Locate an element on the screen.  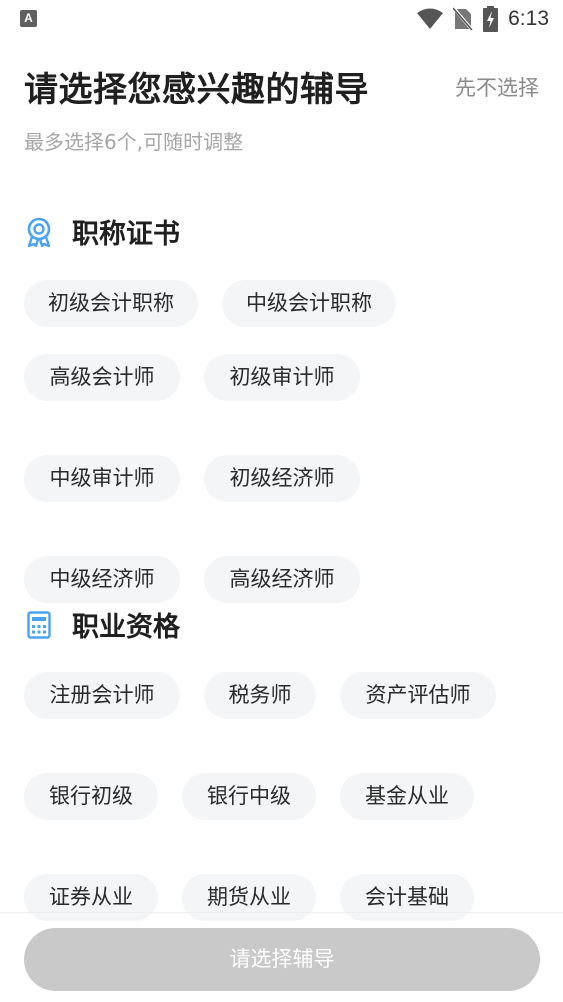
section-header-certificates: 职称证书 is located at coordinates (102, 231).